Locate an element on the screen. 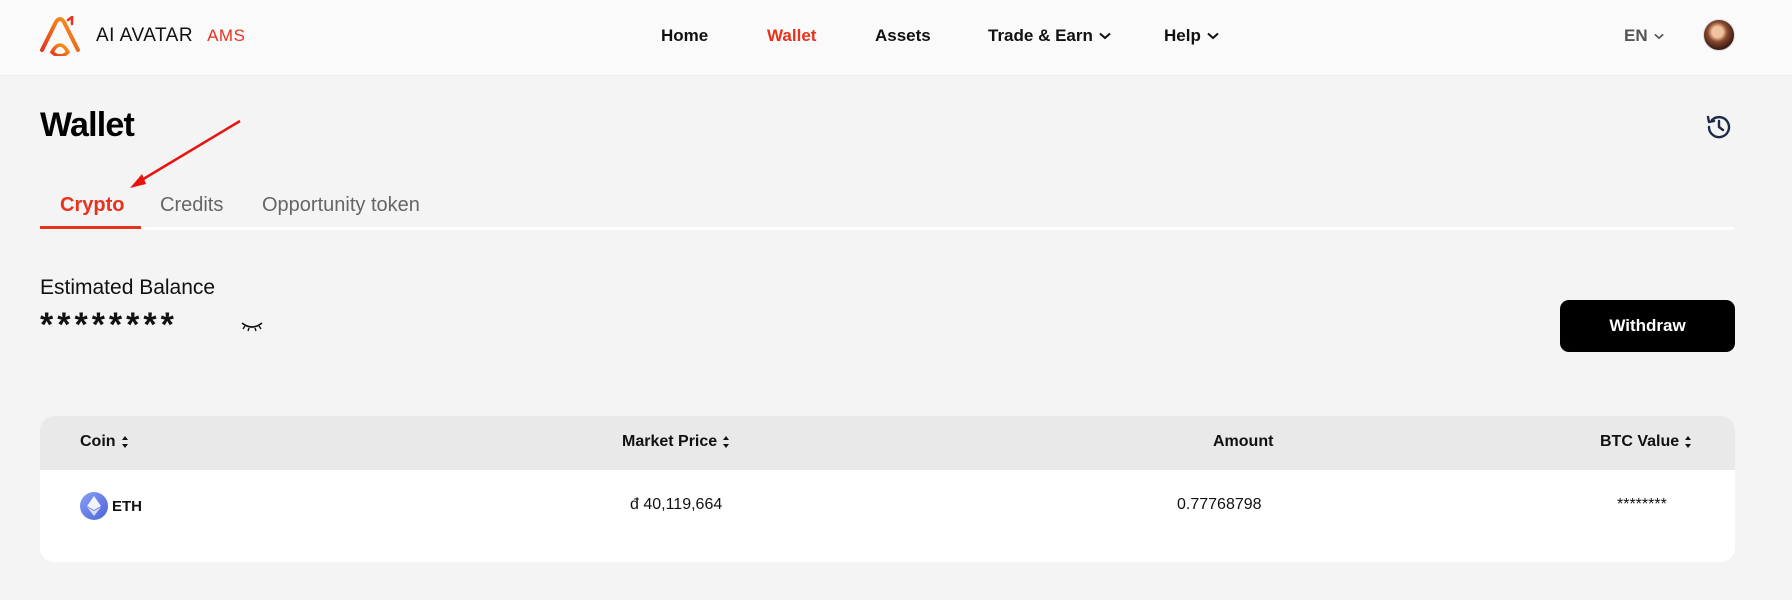 This screenshot has height=600, width=1792. nav-label: Trade & Earn is located at coordinates (1040, 35).